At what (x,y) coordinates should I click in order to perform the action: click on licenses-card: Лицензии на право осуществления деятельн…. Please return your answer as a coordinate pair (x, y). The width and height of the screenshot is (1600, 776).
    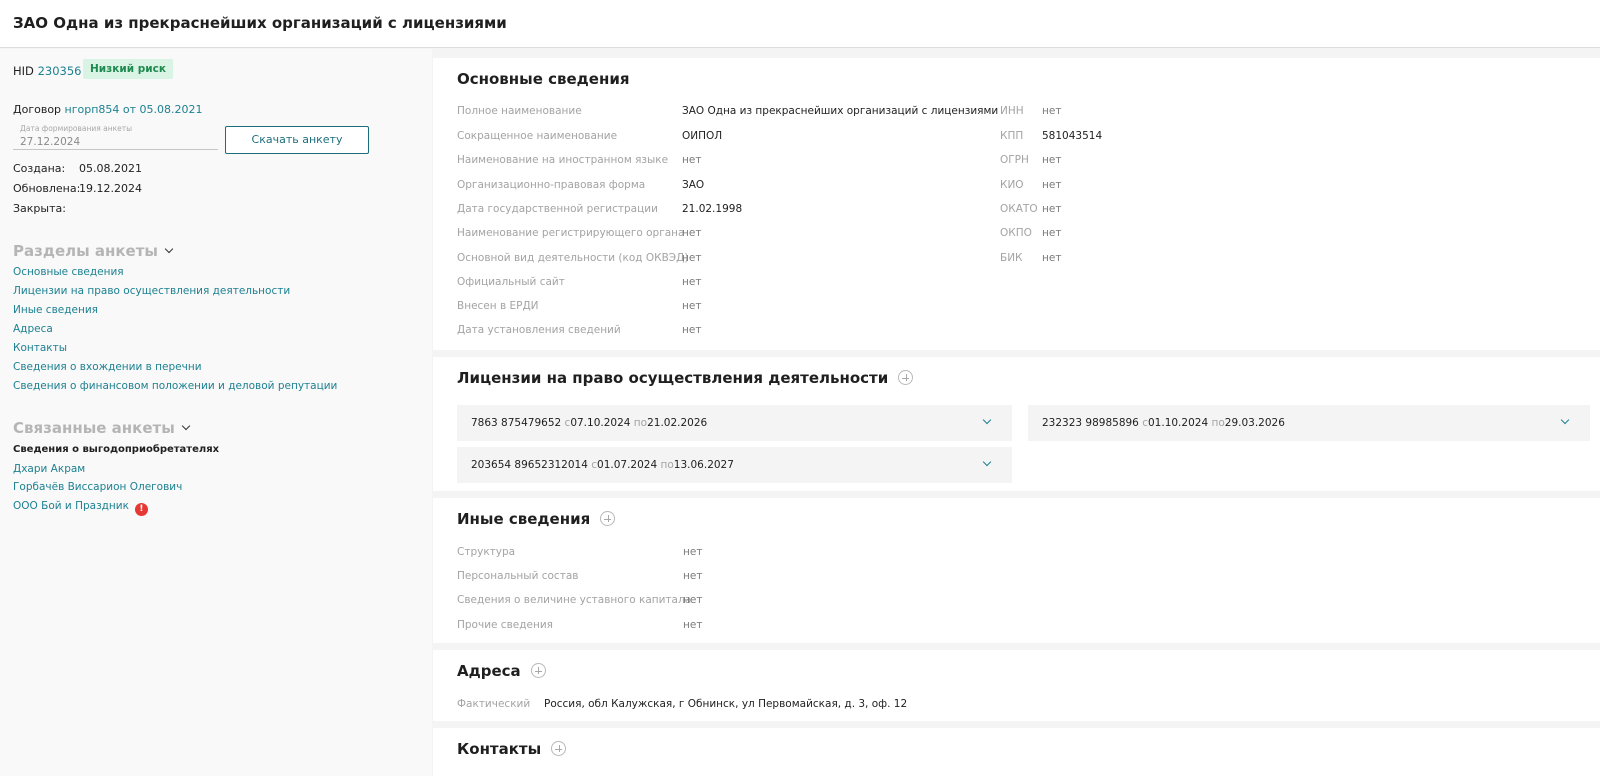
    Looking at the image, I should click on (1016, 424).